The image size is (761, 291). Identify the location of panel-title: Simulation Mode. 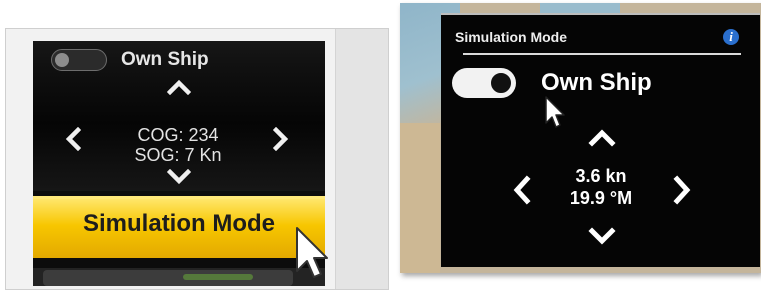
(511, 37).